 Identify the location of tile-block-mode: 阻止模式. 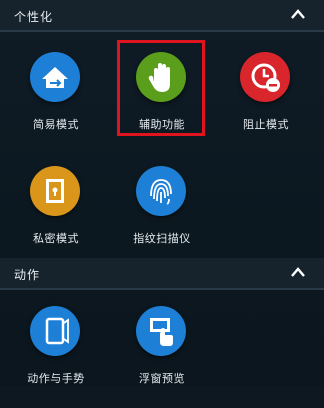
(266, 99).